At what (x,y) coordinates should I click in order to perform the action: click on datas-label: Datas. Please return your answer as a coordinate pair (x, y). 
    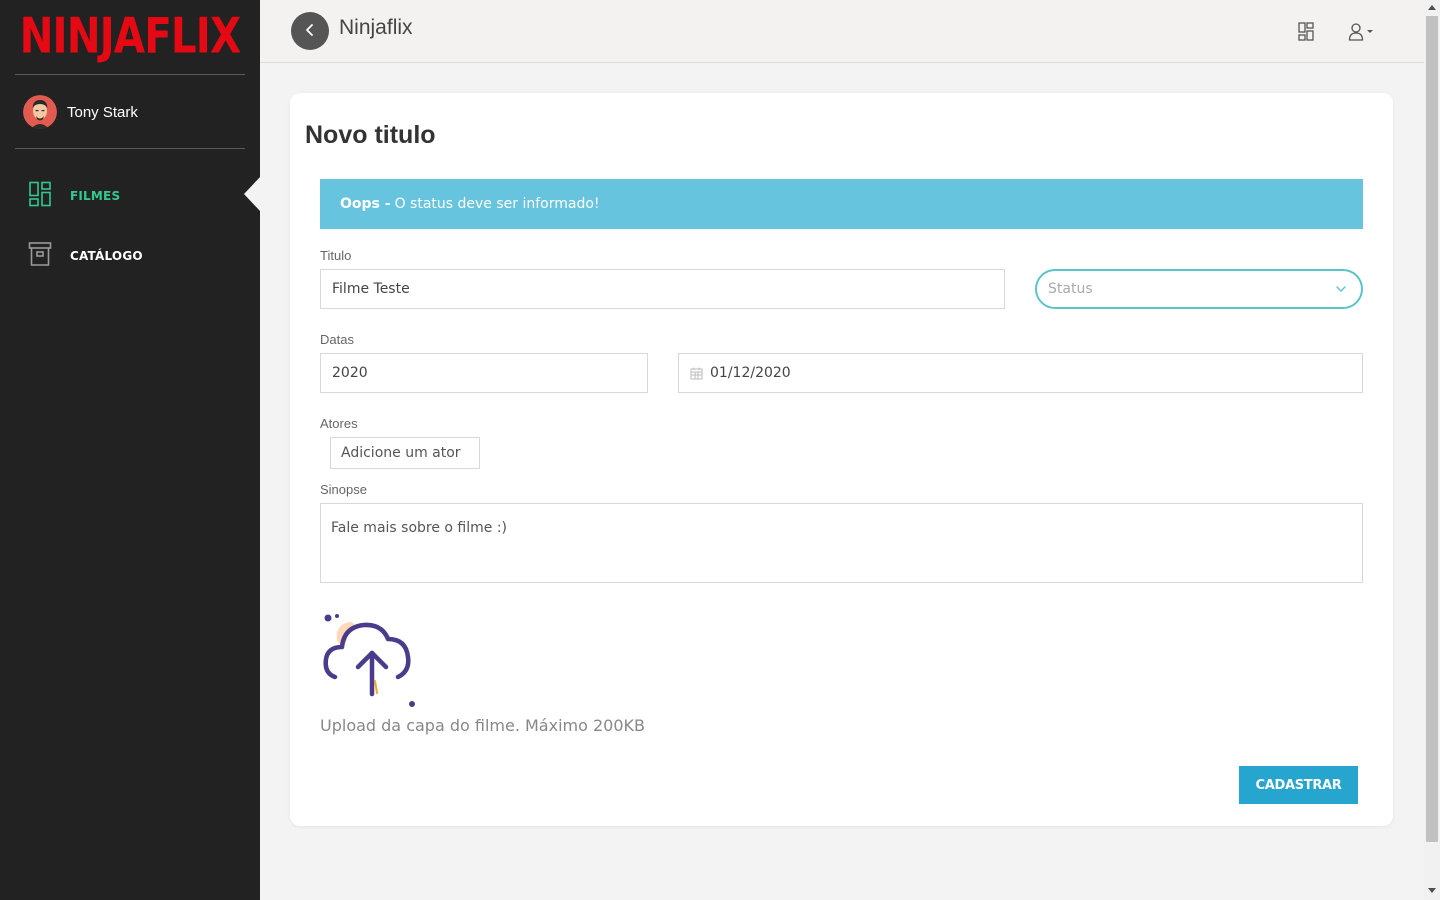
    Looking at the image, I should click on (337, 339).